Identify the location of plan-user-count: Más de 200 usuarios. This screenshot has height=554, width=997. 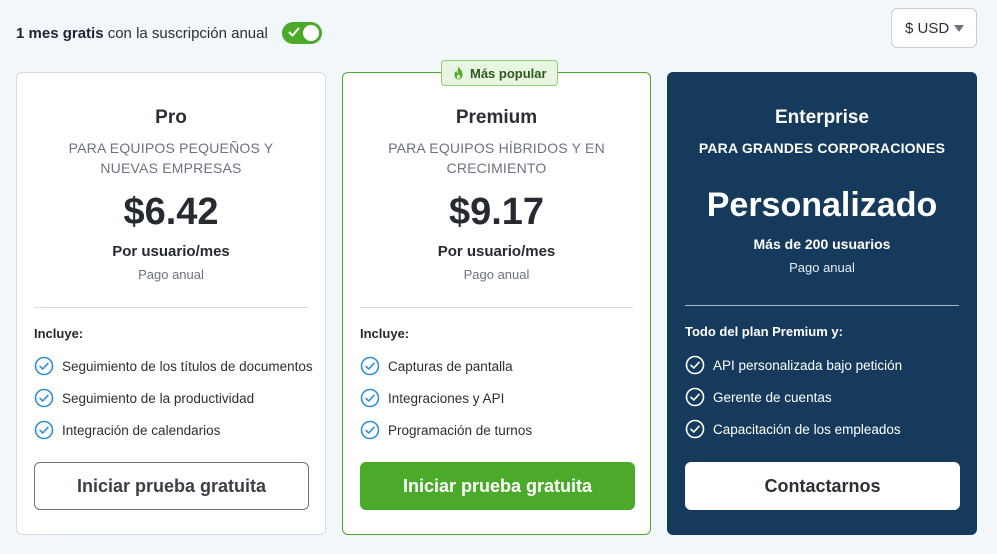
(822, 244).